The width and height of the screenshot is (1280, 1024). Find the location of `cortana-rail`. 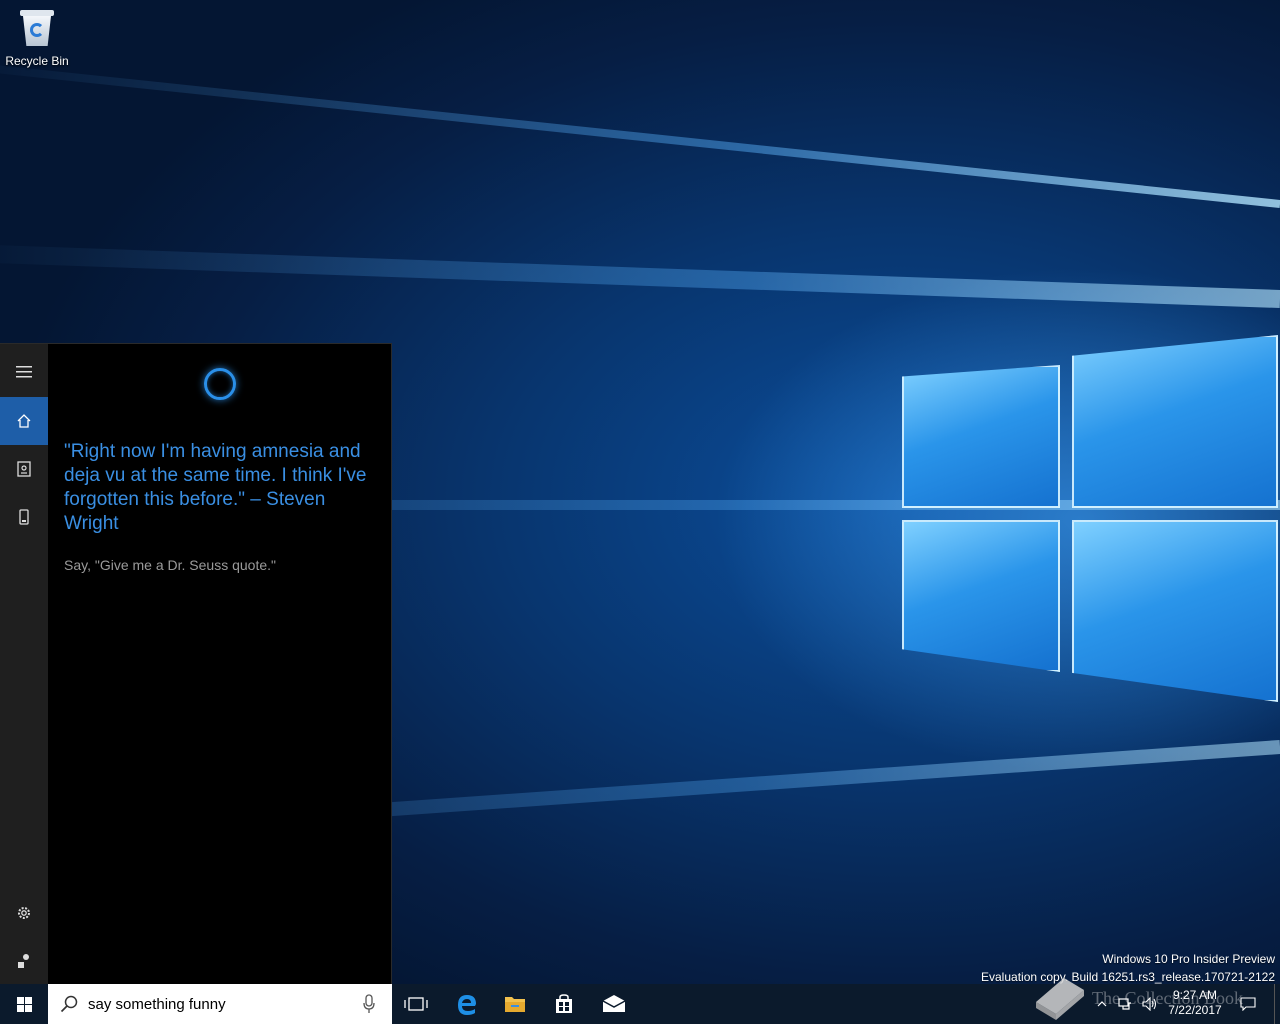

cortana-rail is located at coordinates (24, 664).